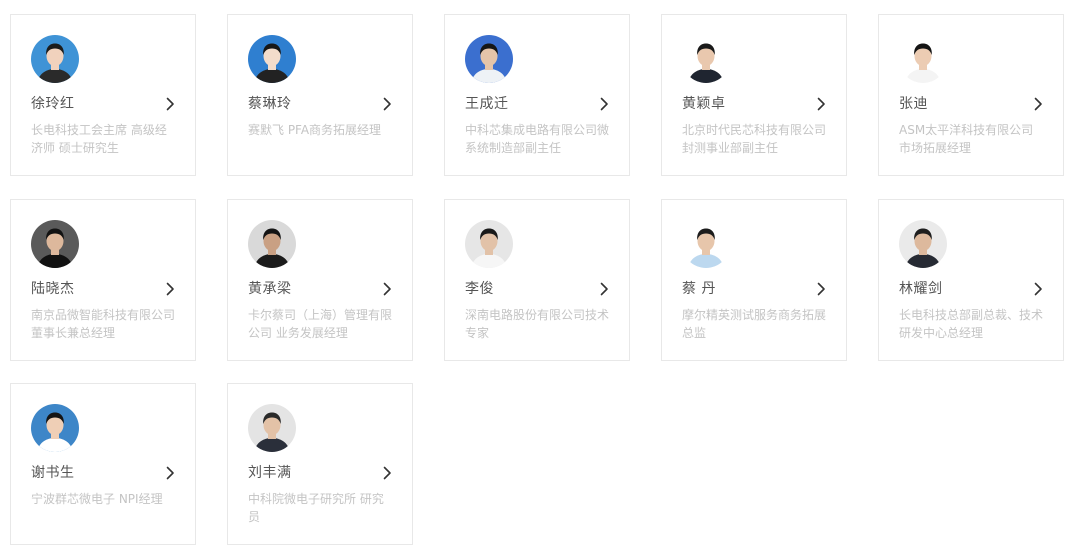  I want to click on speaker-title: 宁波群芯微电子 NPI经理, so click(97, 499).